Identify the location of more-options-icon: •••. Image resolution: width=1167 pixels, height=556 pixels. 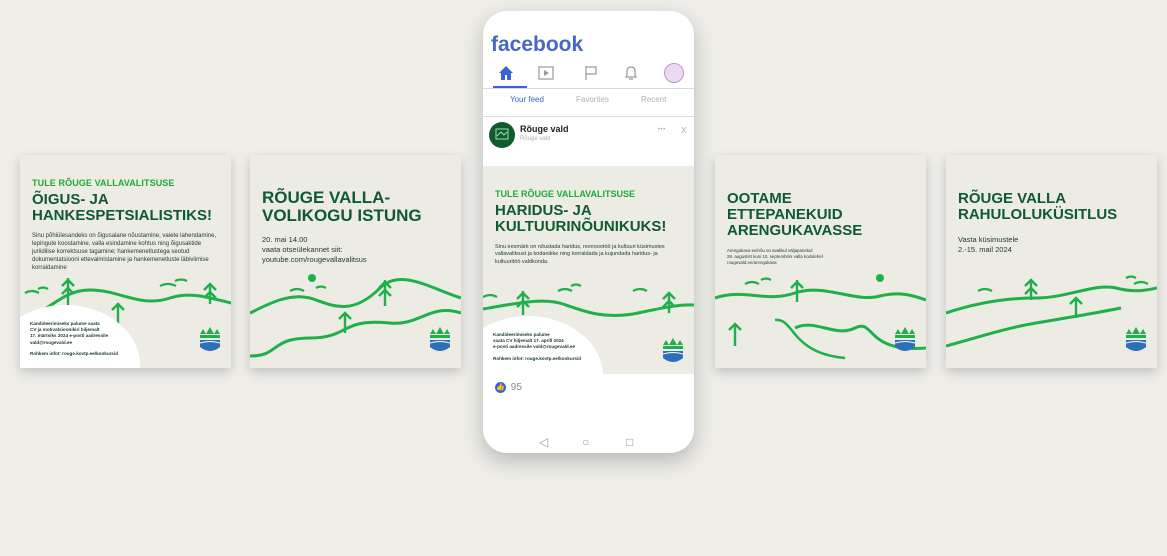
(662, 130).